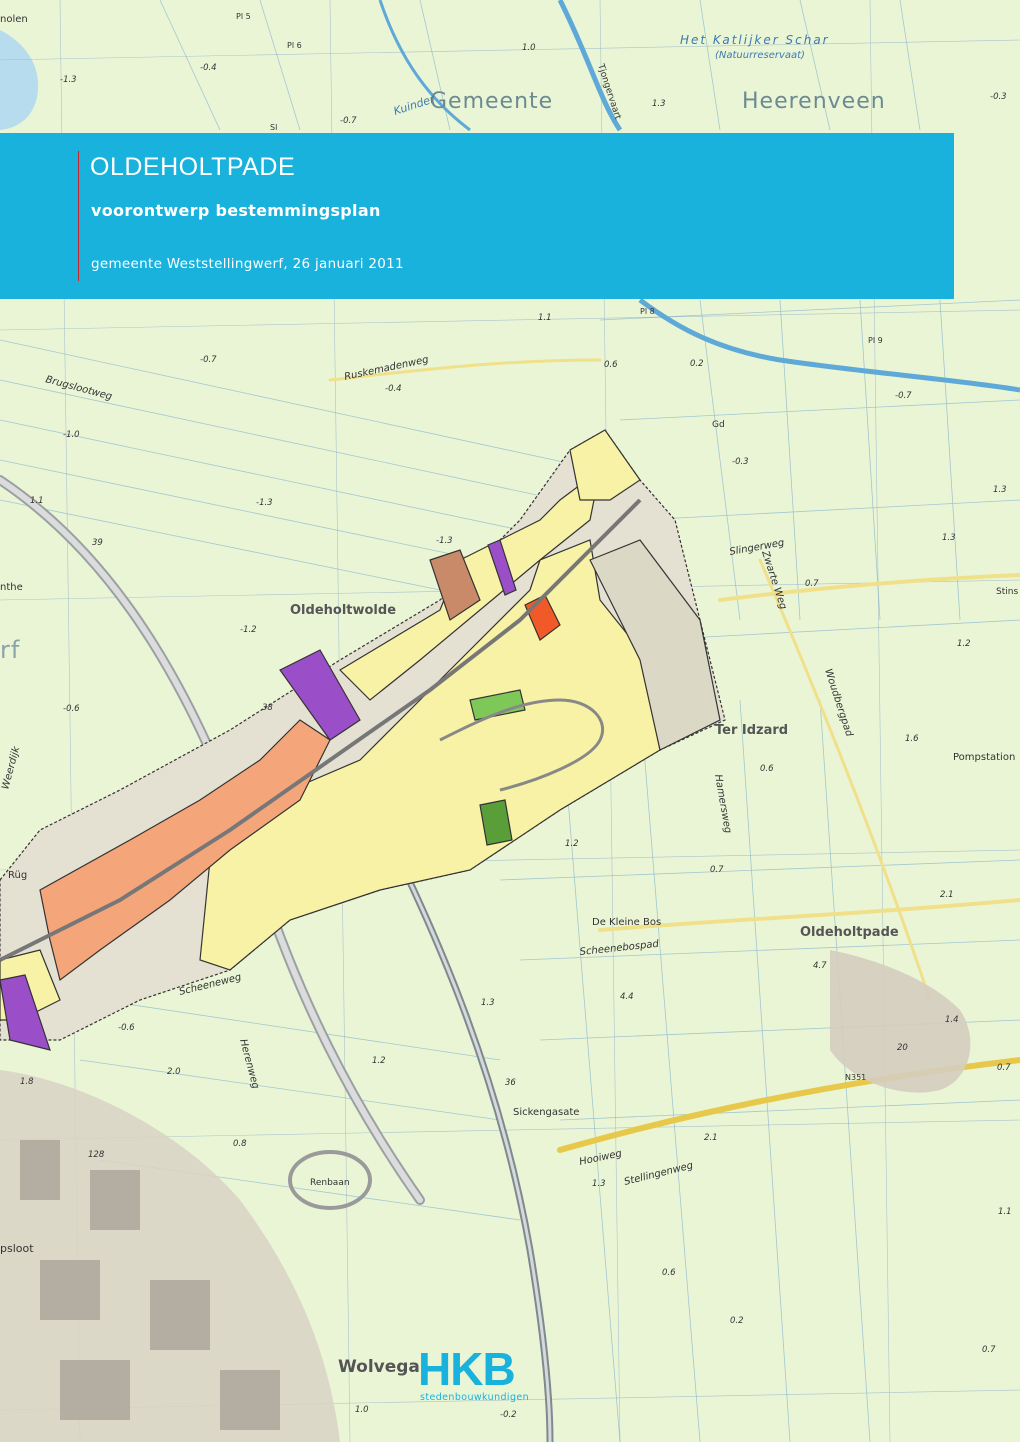 The image size is (1020, 1442). I want to click on svg-text: -1.2, so click(248, 630).